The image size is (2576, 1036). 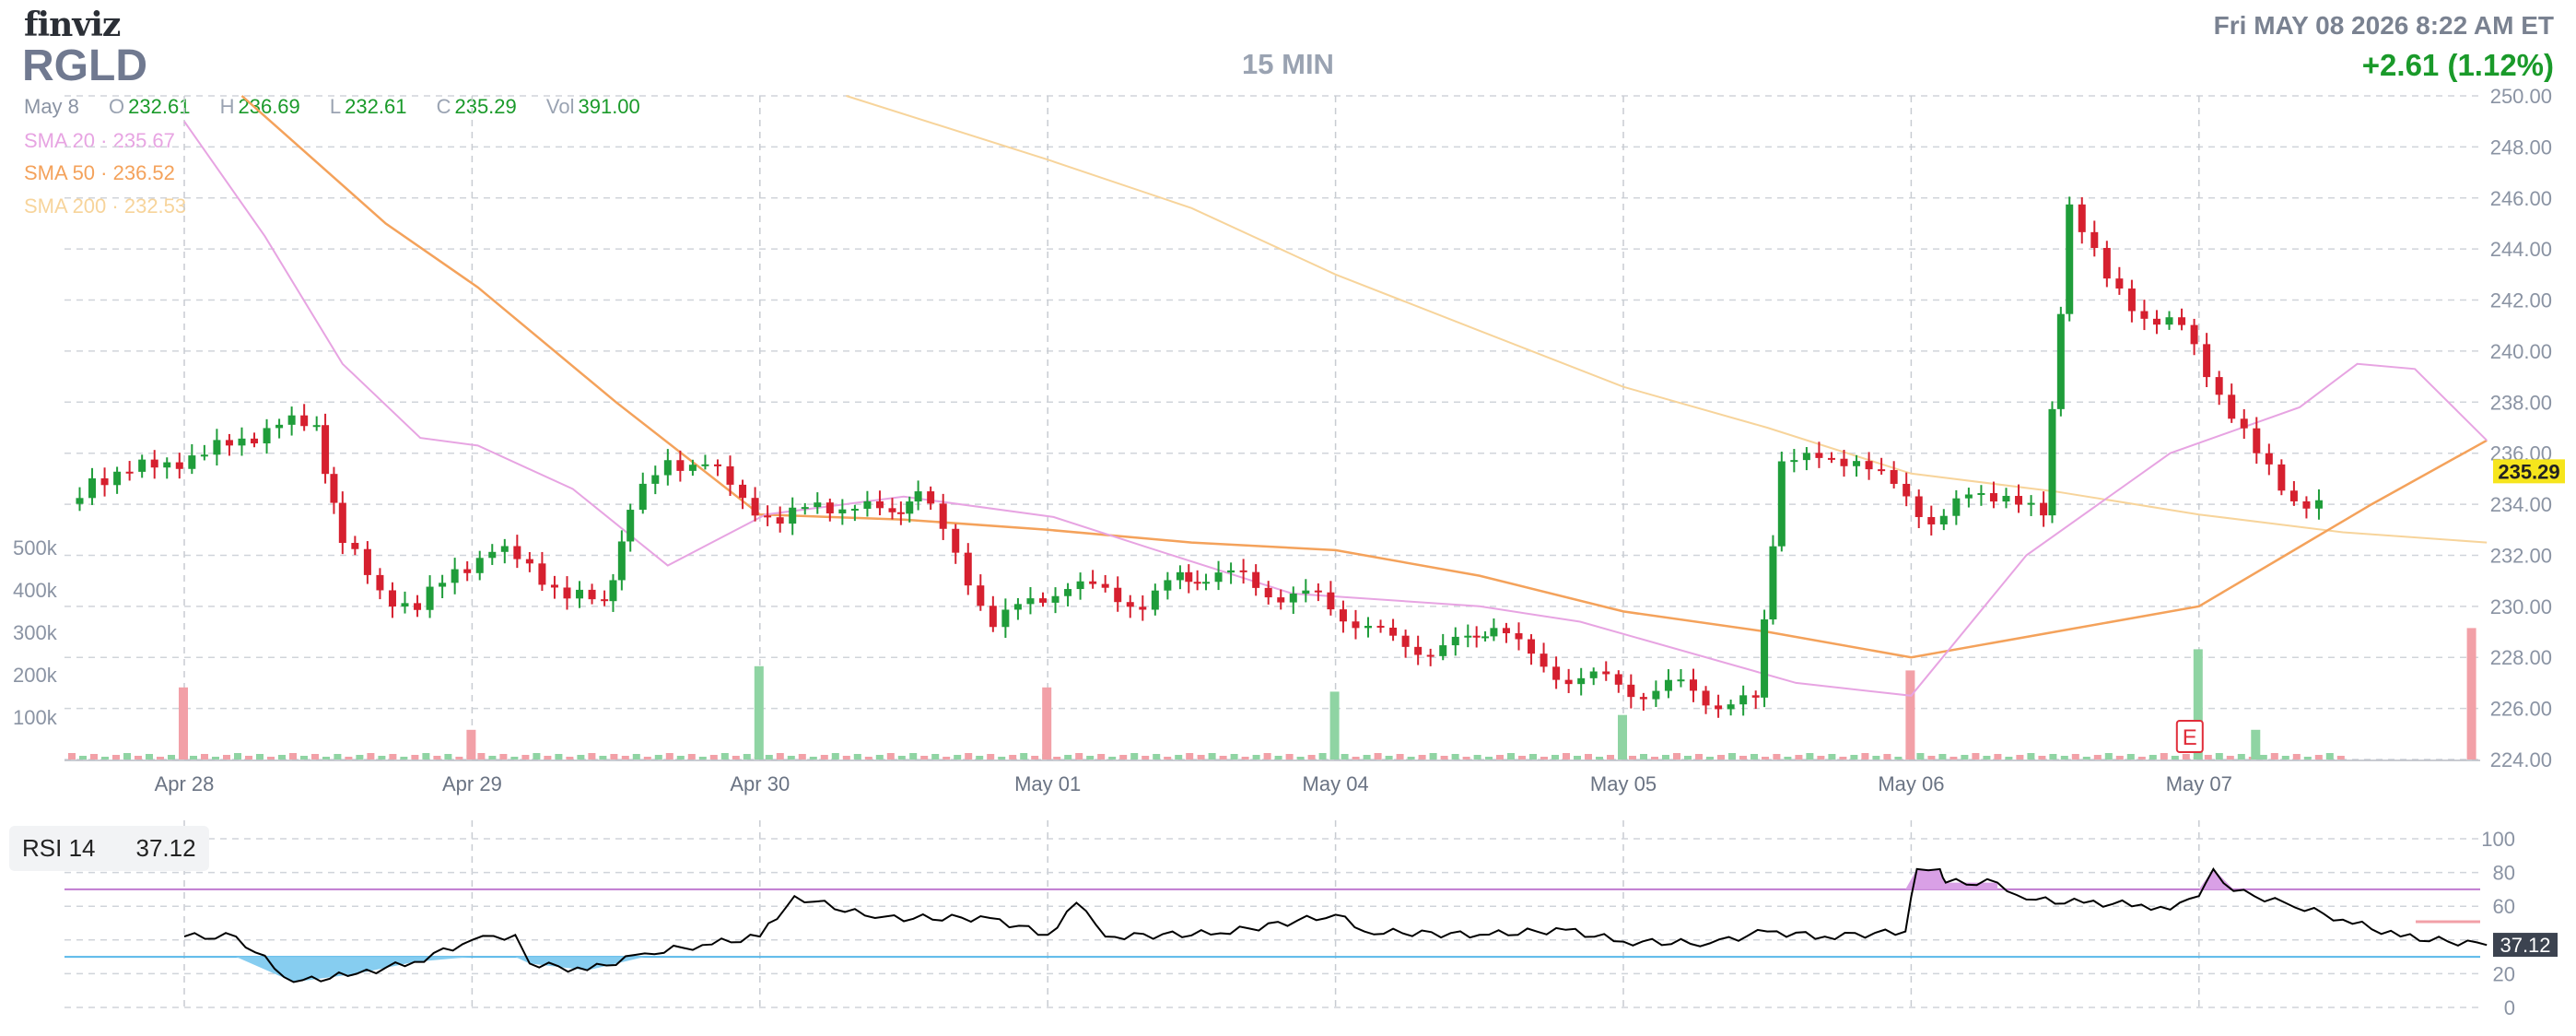 What do you see at coordinates (1336, 784) in the screenshot?
I see `x-tick-label: May 04` at bounding box center [1336, 784].